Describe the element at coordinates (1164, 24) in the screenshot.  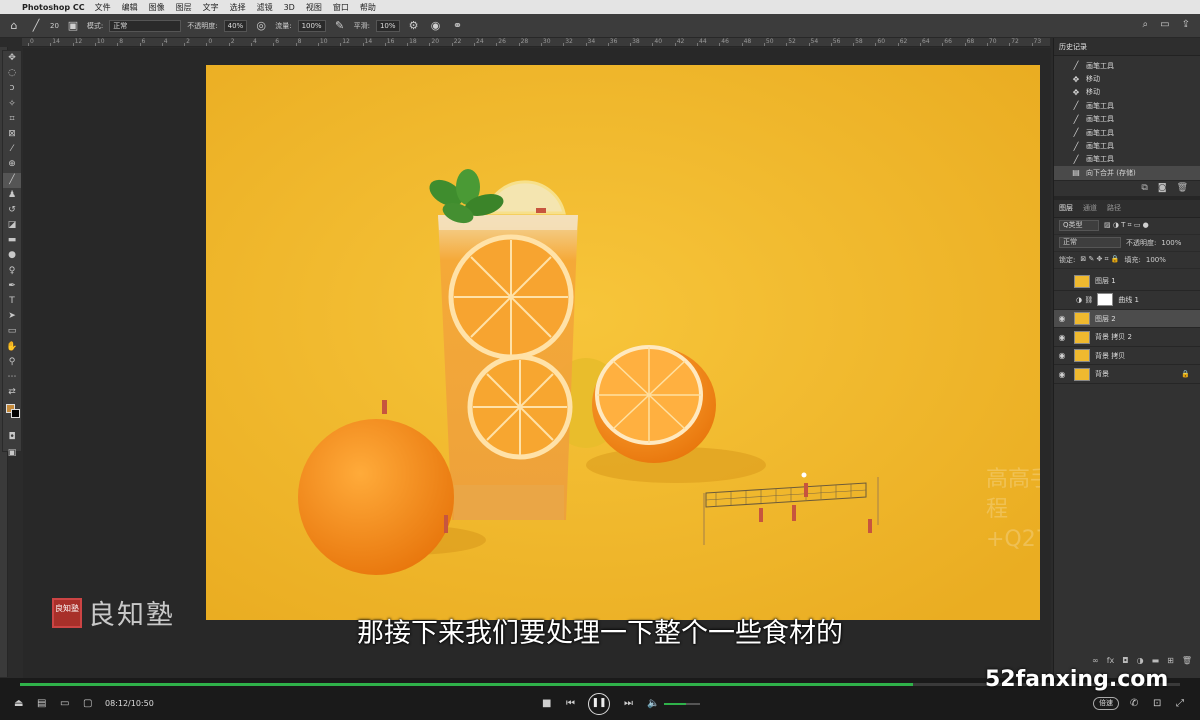
I see `workspace-icon: ▭` at that location.